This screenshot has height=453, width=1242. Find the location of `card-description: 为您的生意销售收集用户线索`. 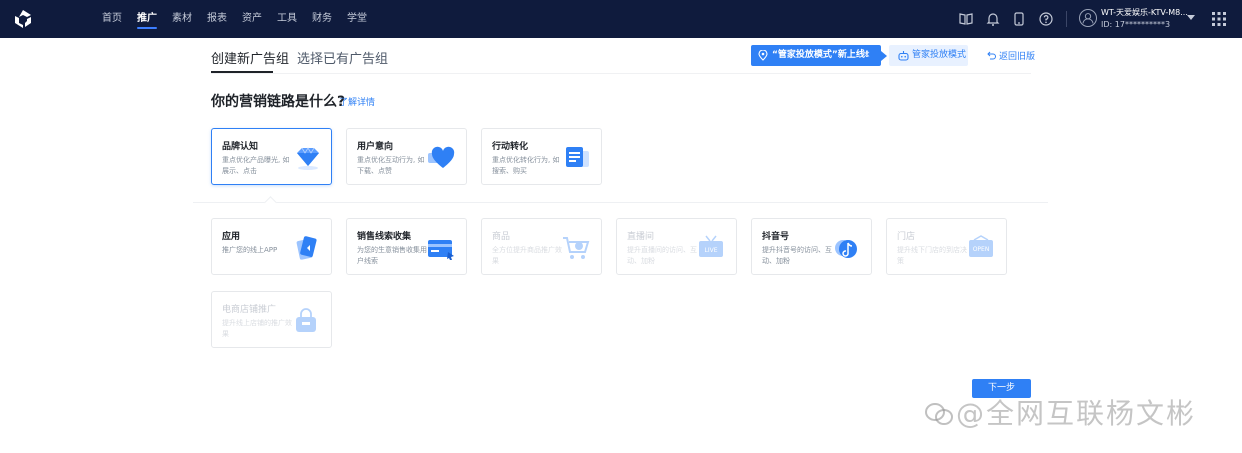

card-description: 为您的生意销售收集用户线索 is located at coordinates (392, 255).